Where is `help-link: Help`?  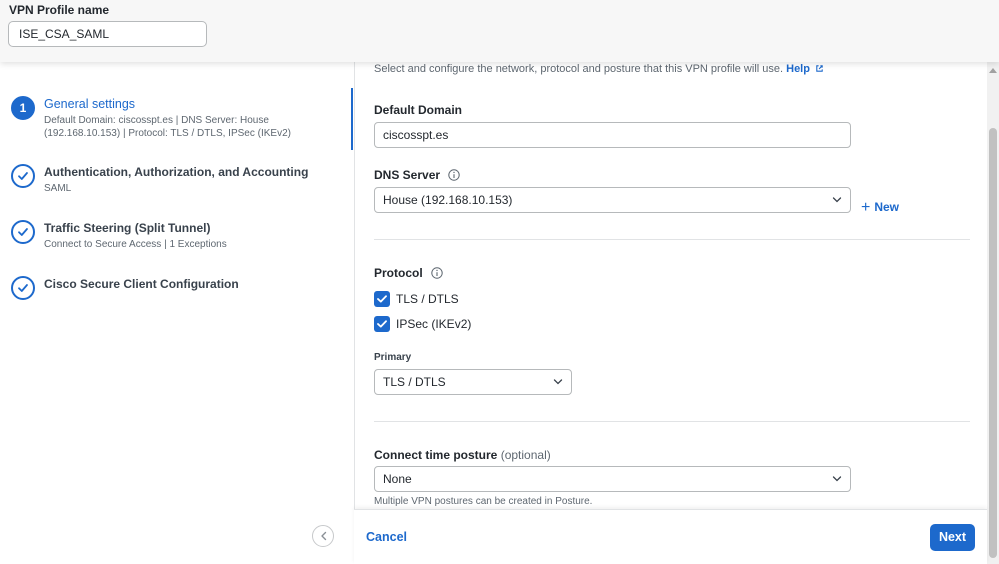 help-link: Help is located at coordinates (798, 69).